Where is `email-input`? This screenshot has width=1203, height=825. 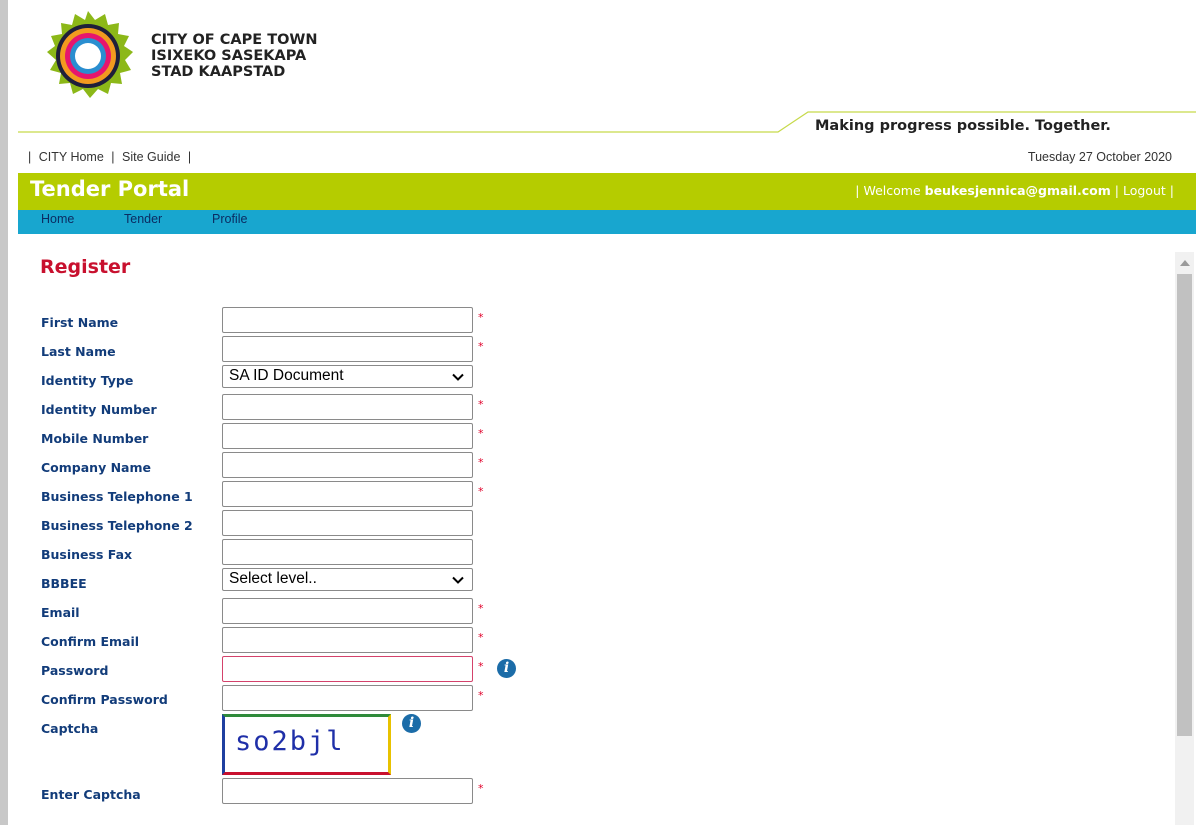
email-input is located at coordinates (347, 611).